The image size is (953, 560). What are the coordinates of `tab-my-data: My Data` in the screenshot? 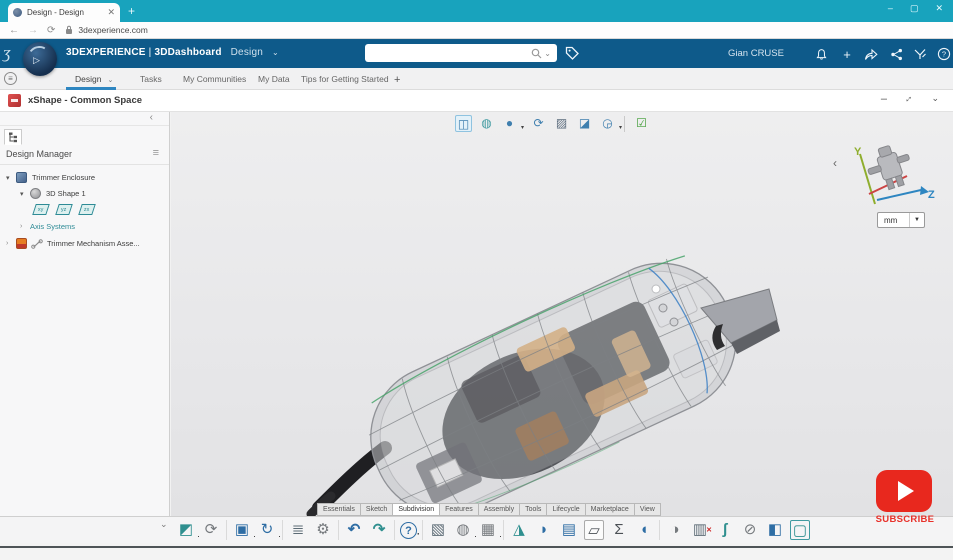 It's located at (274, 79).